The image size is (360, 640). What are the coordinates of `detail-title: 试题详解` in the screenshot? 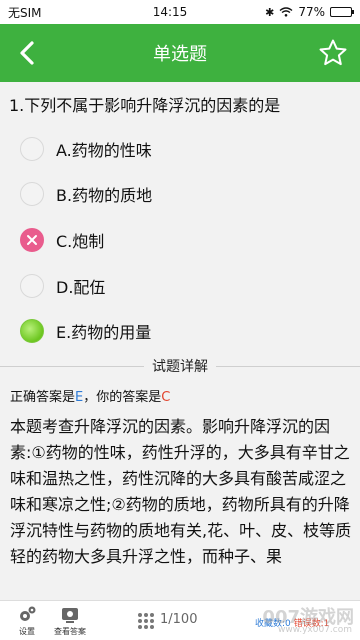 It's located at (180, 367).